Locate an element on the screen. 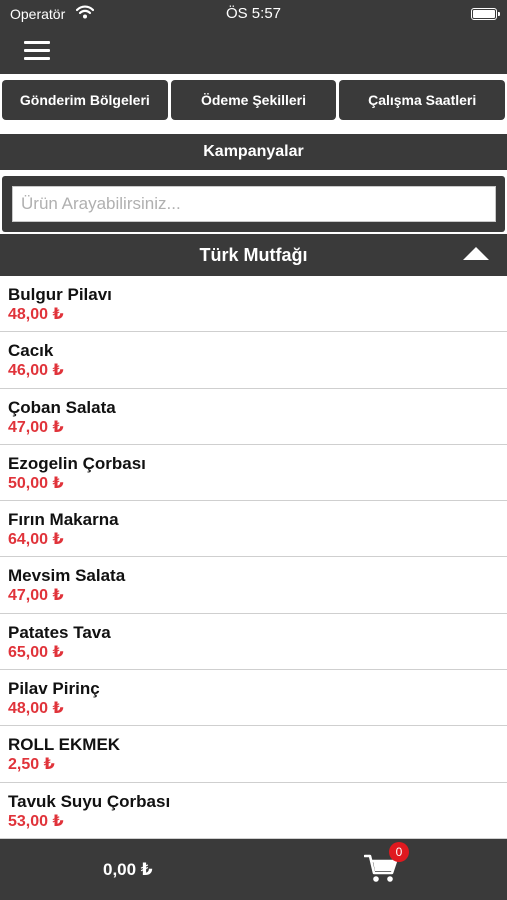  product-item: Bulgur Pilavı 48,00 ₺ is located at coordinates (253, 304).